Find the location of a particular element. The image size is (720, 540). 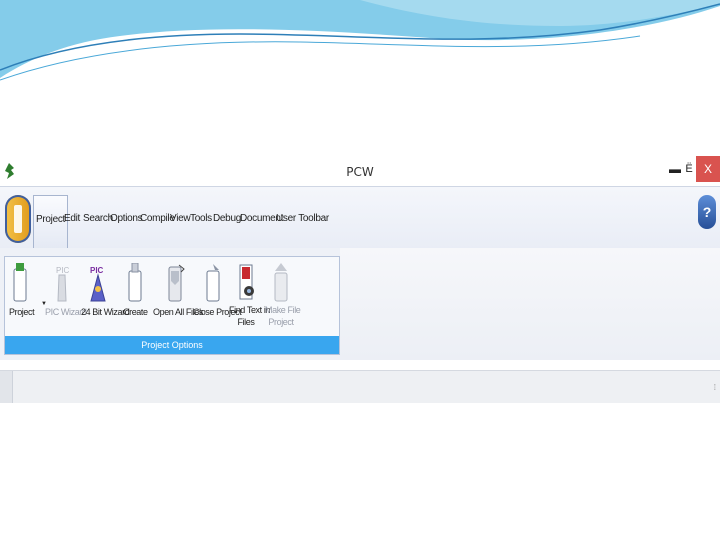

window-title: PCW is located at coordinates (360, 172).